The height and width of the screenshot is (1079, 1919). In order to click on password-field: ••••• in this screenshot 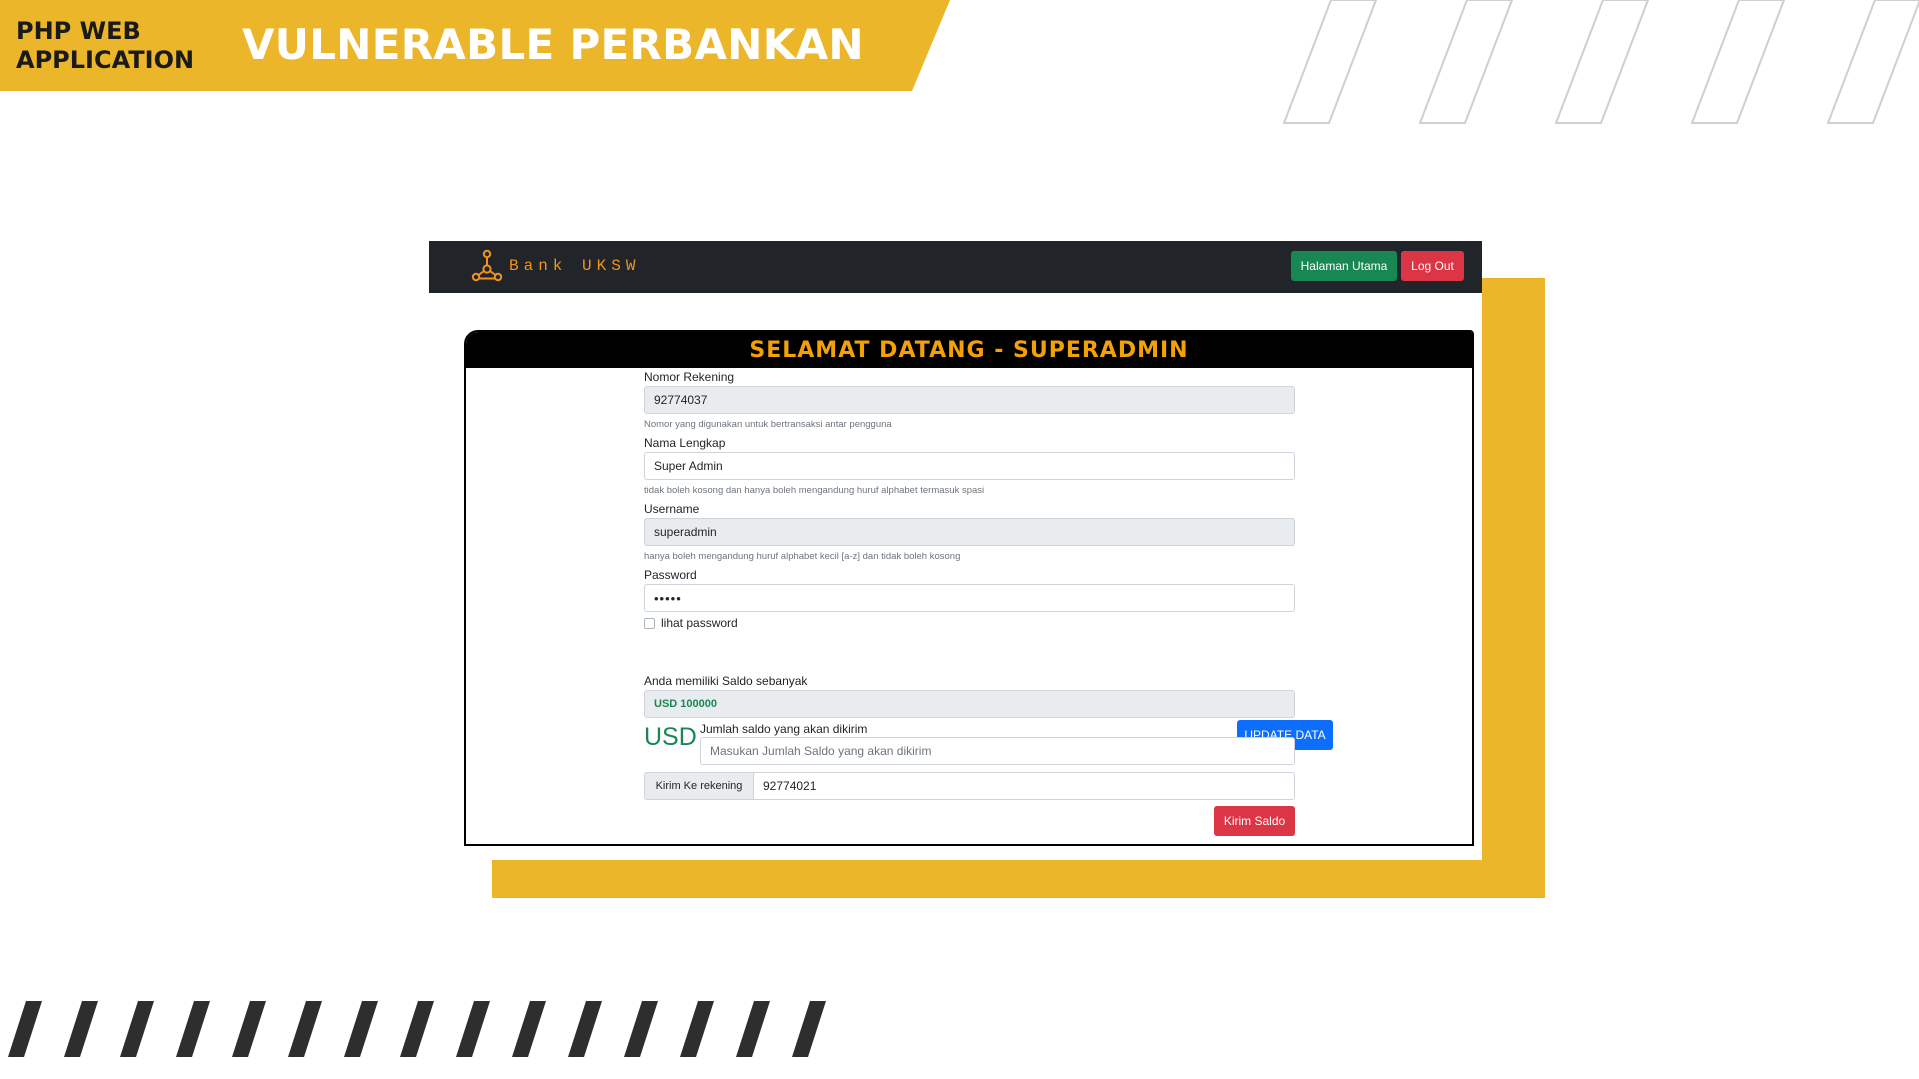, I will do `click(969, 598)`.